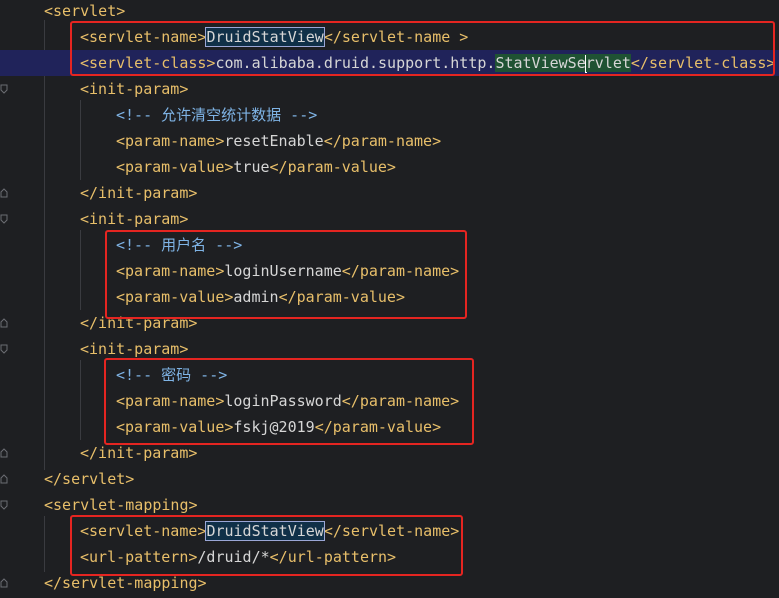  I want to click on code-line-content: <param-value>true</param-value>, so click(256, 167).